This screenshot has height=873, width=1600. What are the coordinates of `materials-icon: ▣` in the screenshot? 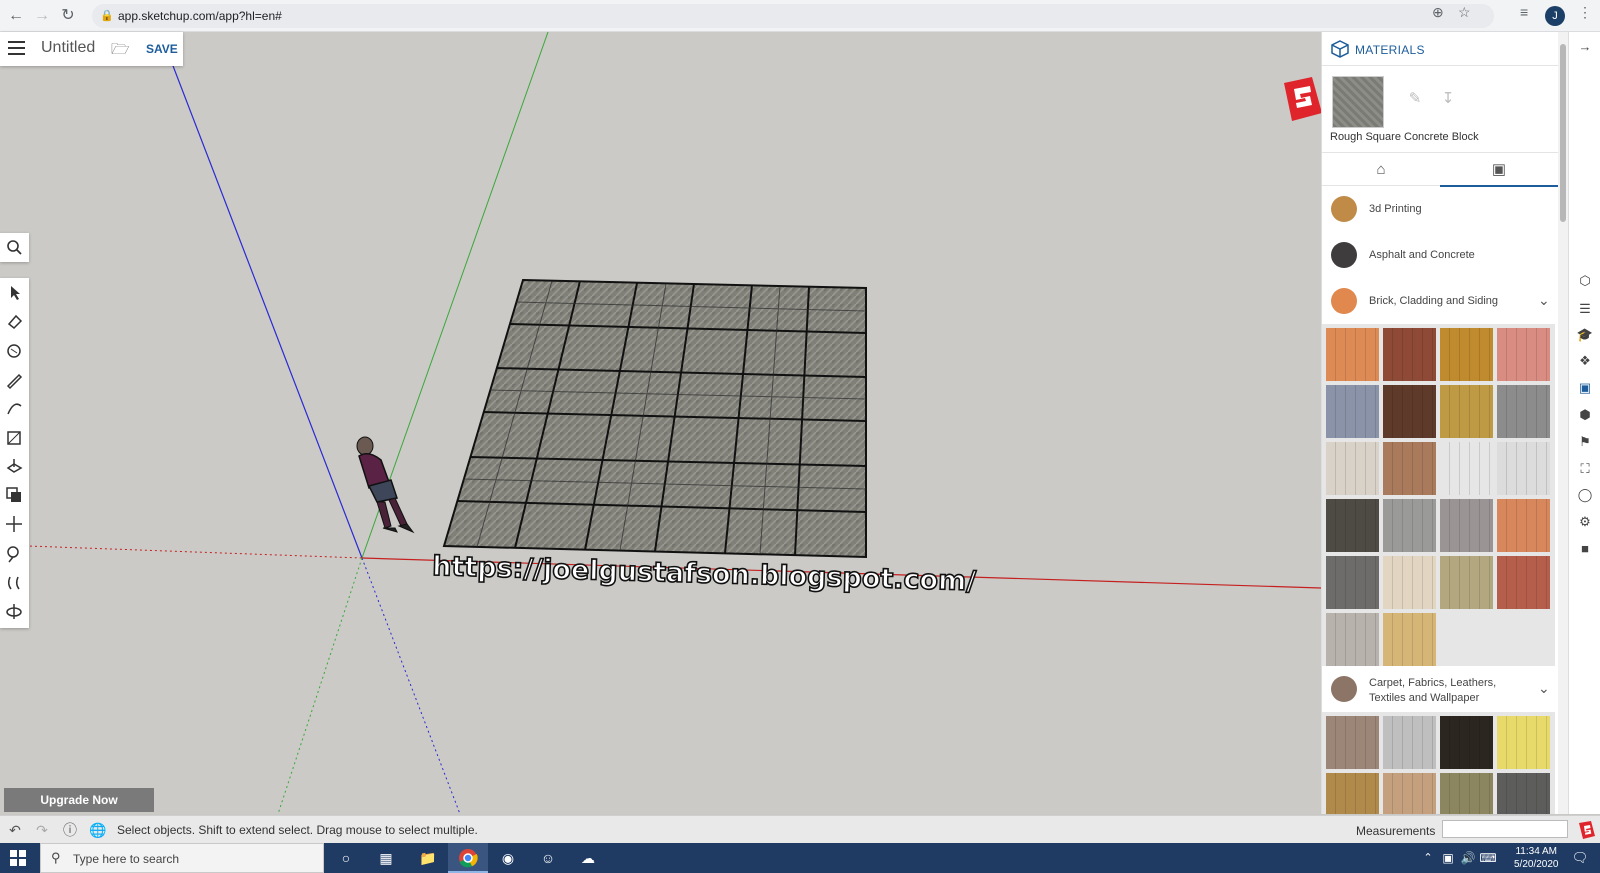 It's located at (1585, 388).